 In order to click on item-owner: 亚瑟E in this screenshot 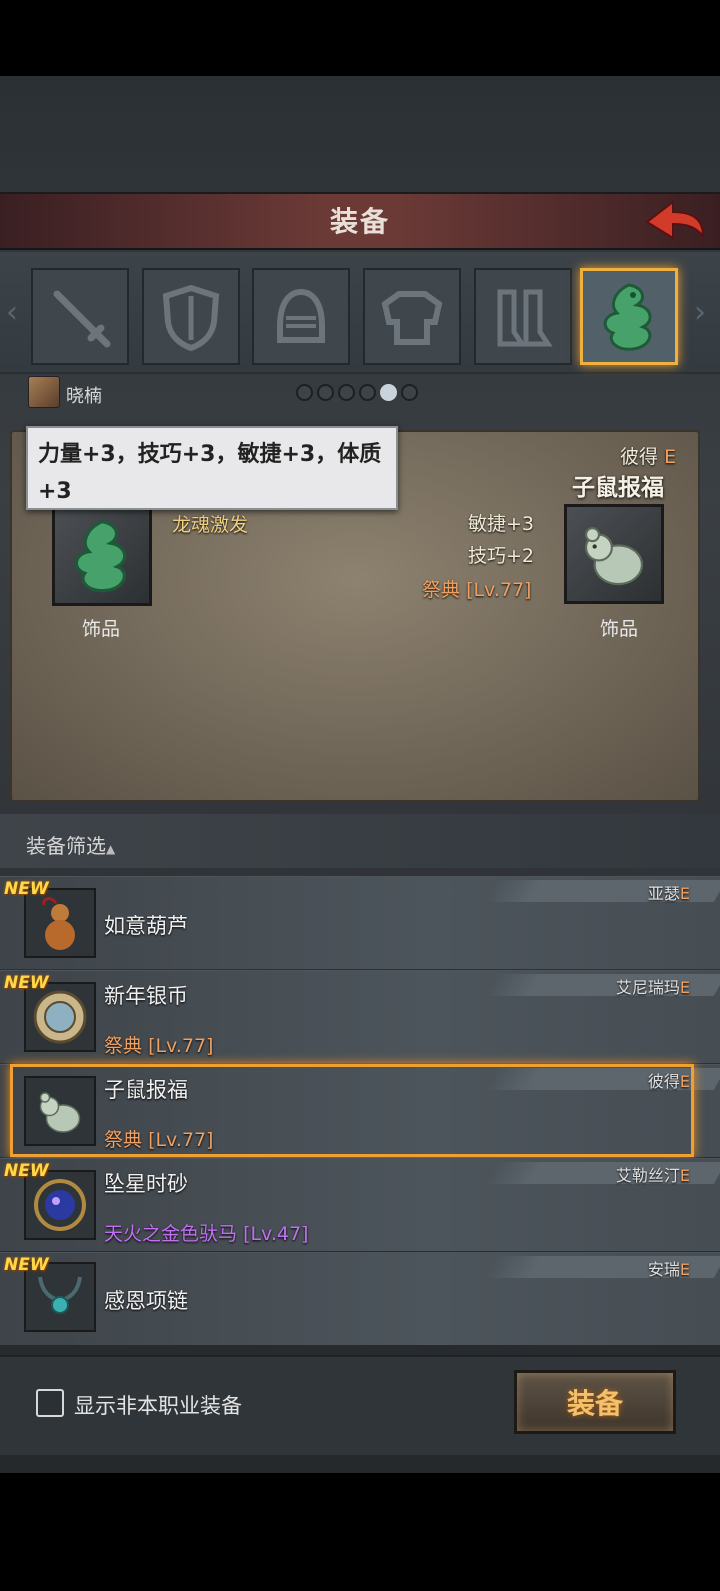, I will do `click(669, 892)`.